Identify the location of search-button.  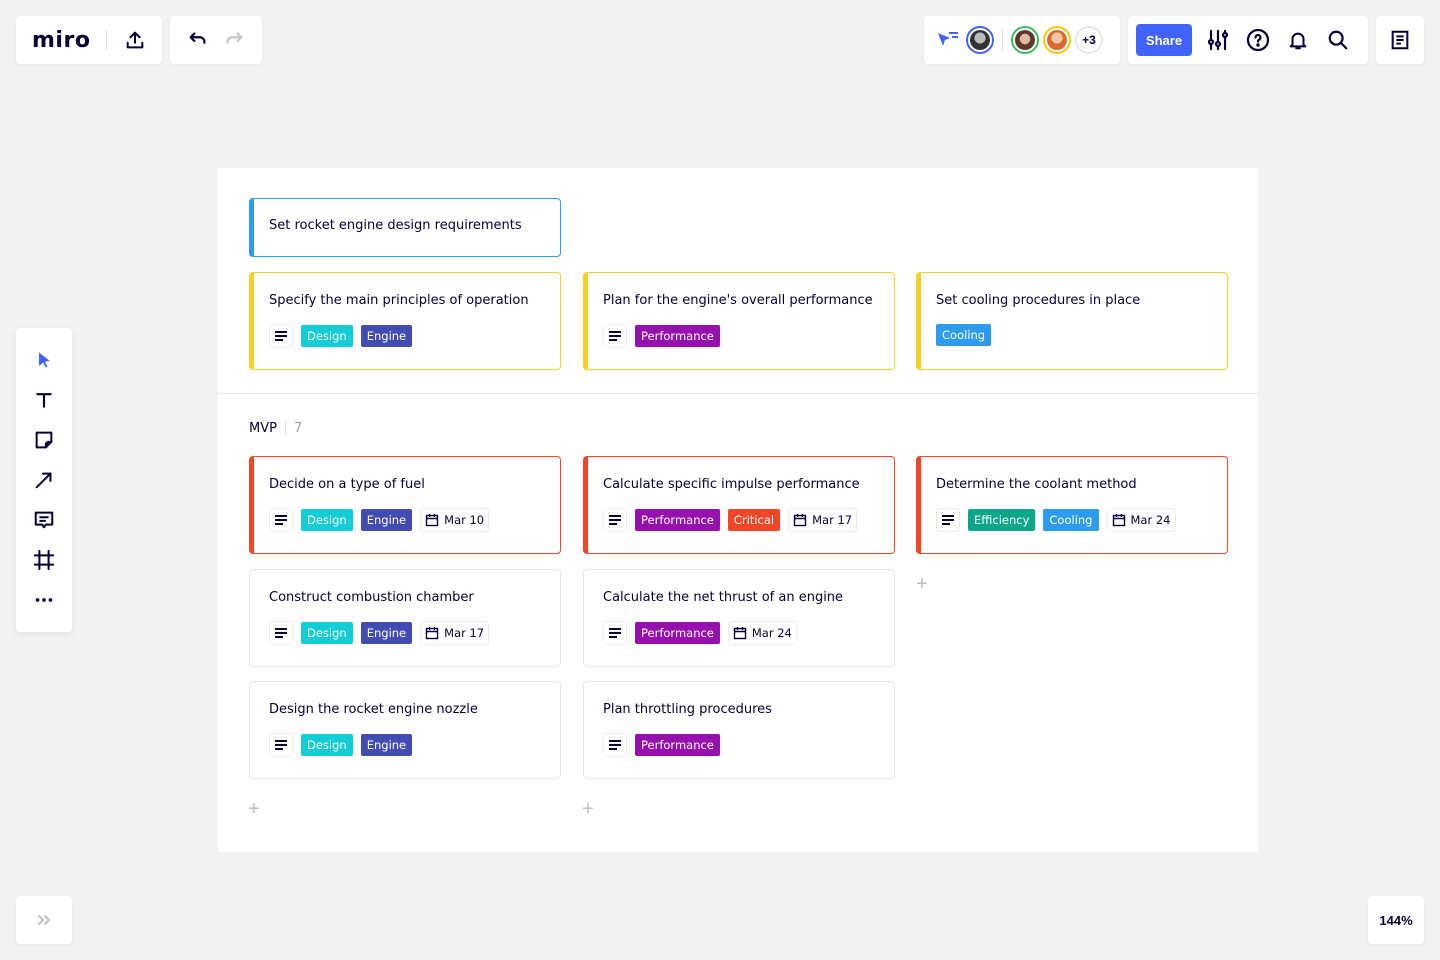
(1338, 40).